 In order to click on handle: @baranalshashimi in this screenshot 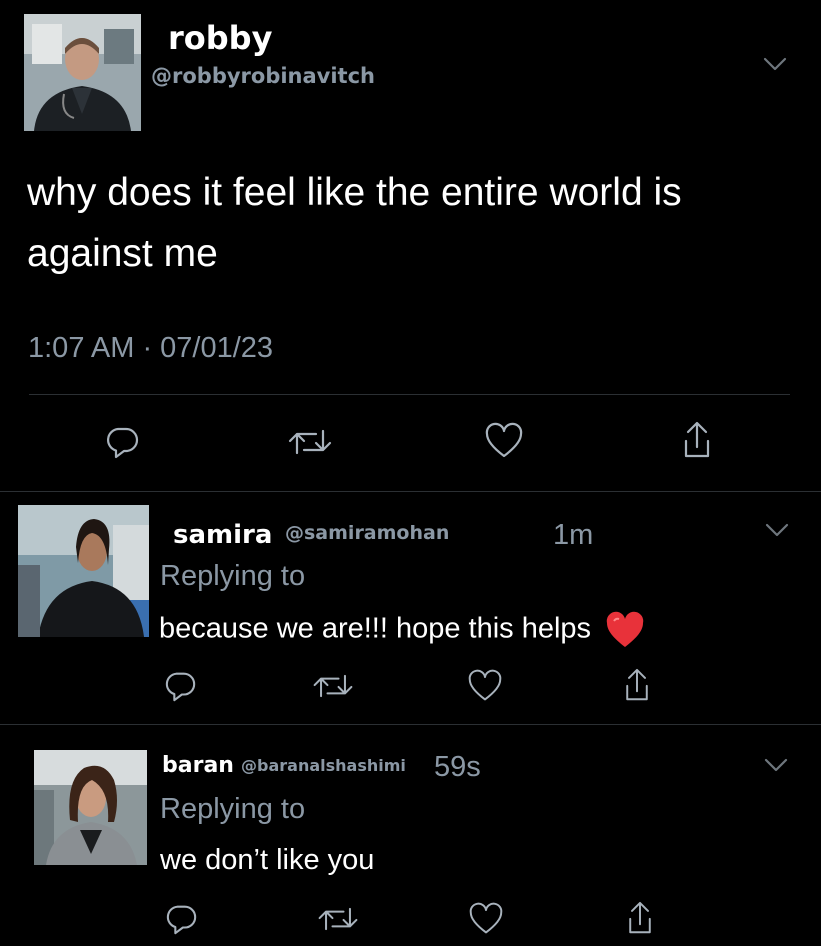, I will do `click(323, 765)`.